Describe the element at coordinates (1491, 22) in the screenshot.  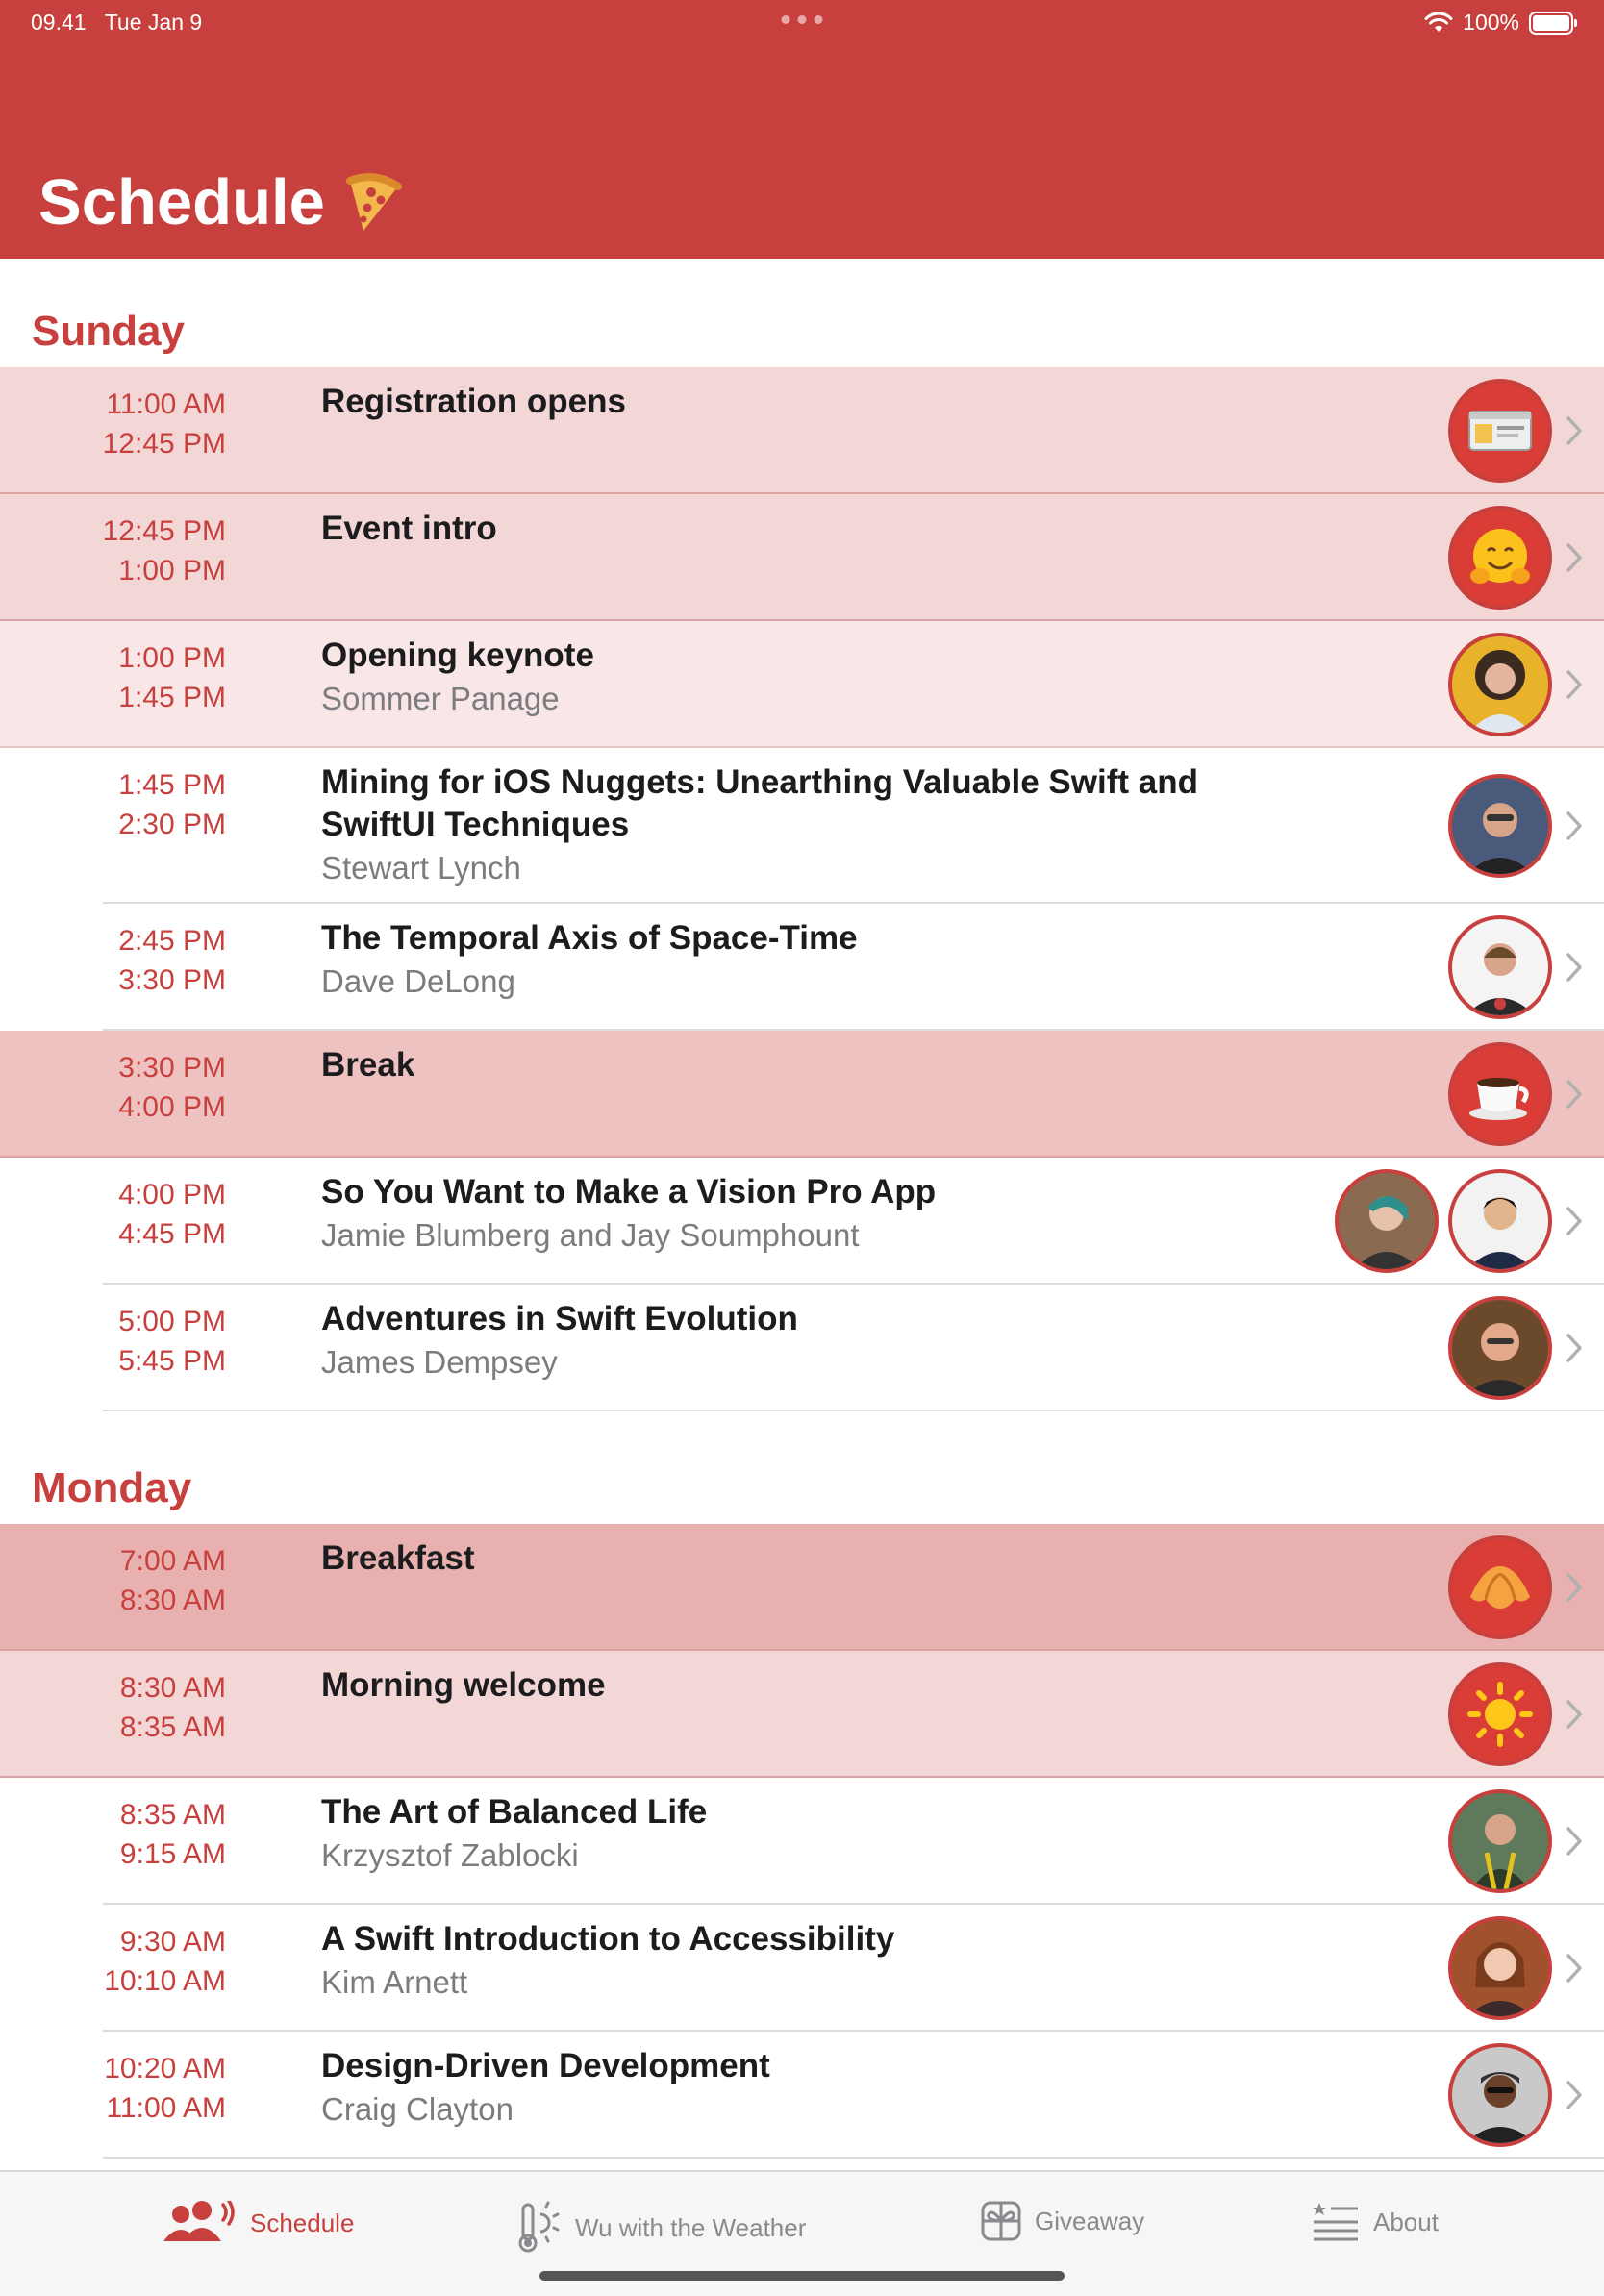
I see `battery-percent: 100%` at that location.